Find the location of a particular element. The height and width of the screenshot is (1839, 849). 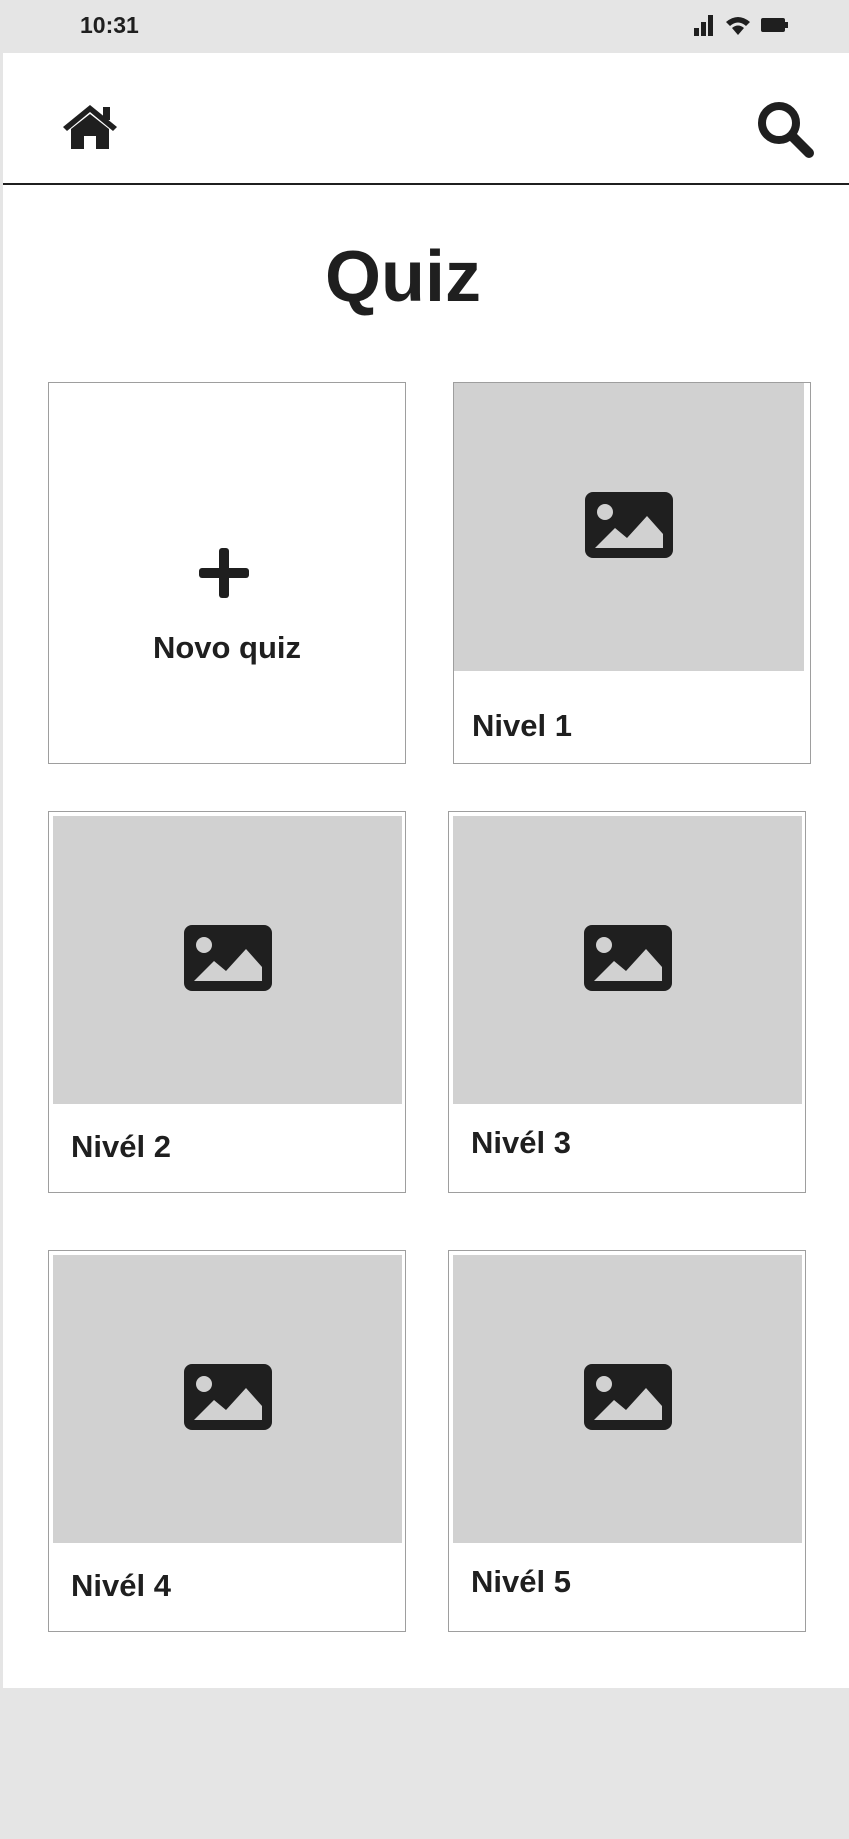

new-quiz-card: Novo quiz is located at coordinates (227, 573).